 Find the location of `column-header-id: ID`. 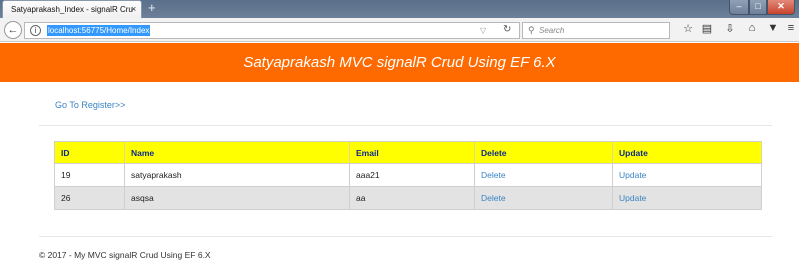

column-header-id: ID is located at coordinates (89, 152).